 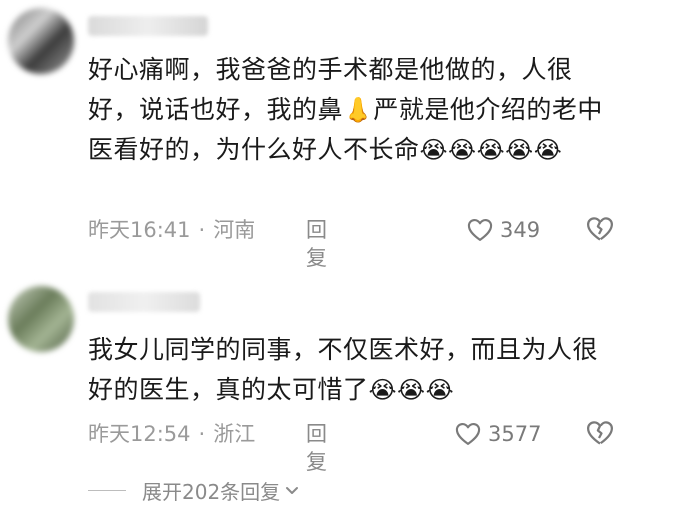 I want to click on like-button: 349, so click(x=503, y=230).